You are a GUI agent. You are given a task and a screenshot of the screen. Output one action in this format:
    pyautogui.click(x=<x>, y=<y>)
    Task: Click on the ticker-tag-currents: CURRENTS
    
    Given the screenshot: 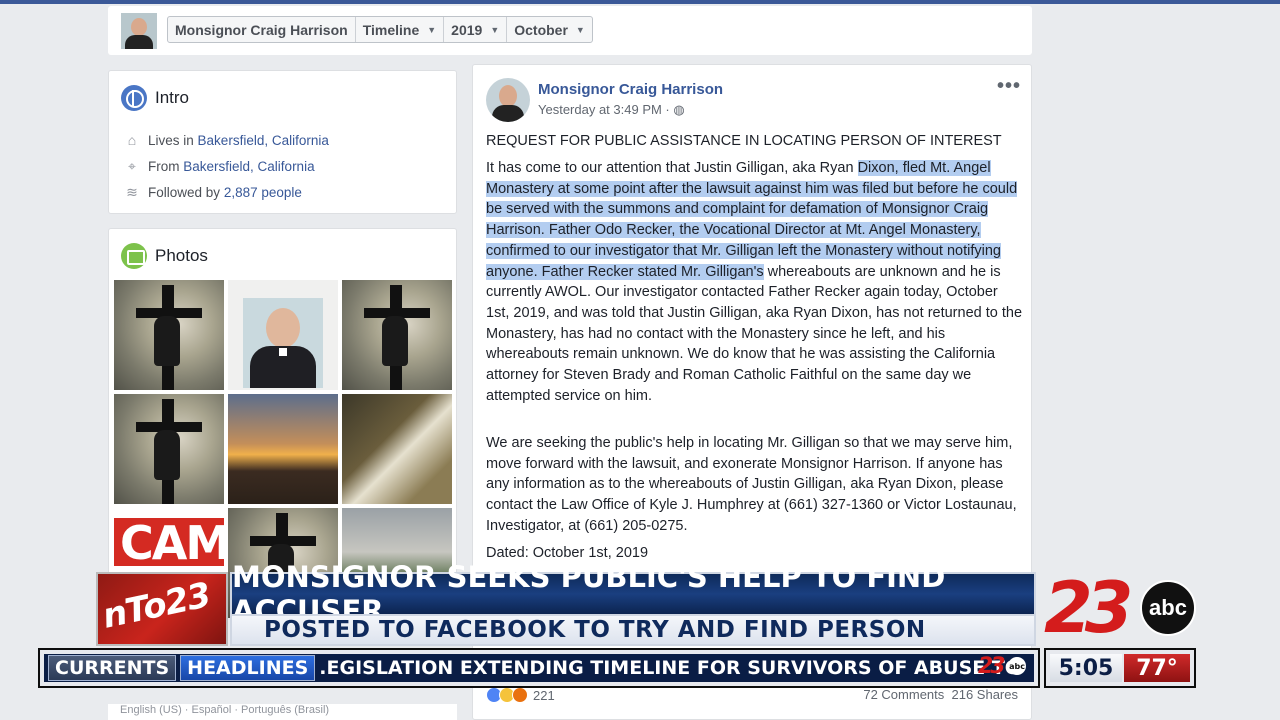 What is the action you would take?
    pyautogui.click(x=112, y=668)
    